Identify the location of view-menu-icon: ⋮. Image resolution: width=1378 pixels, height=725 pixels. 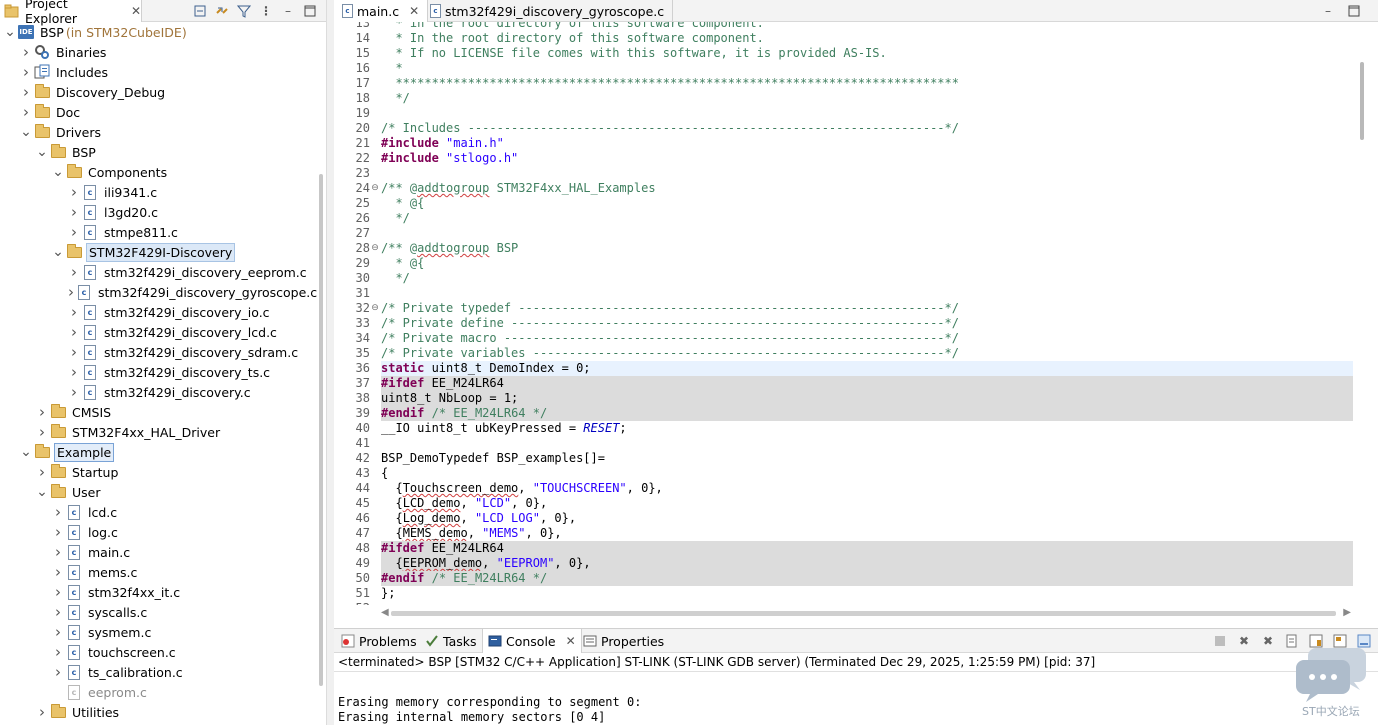
(266, 11).